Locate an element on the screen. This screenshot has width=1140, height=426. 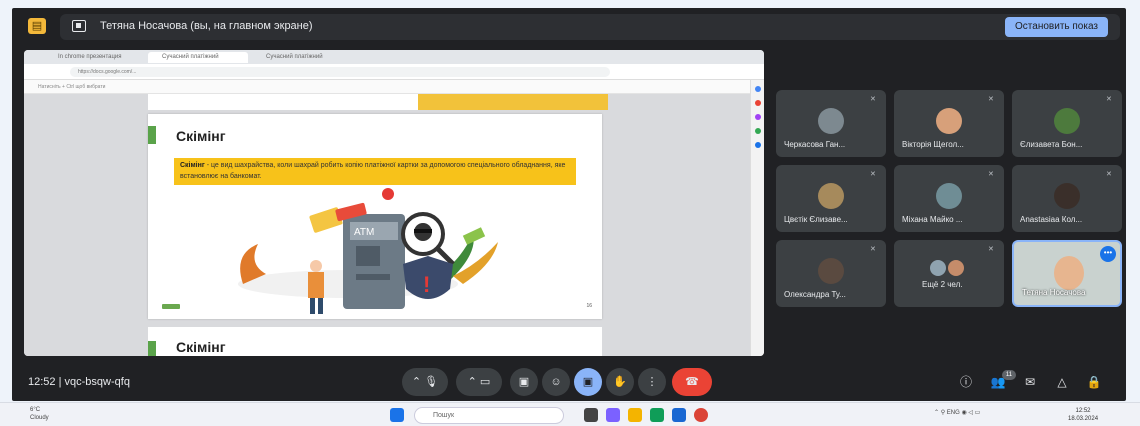
clock-time: 12:52 is located at coordinates (1083, 411).